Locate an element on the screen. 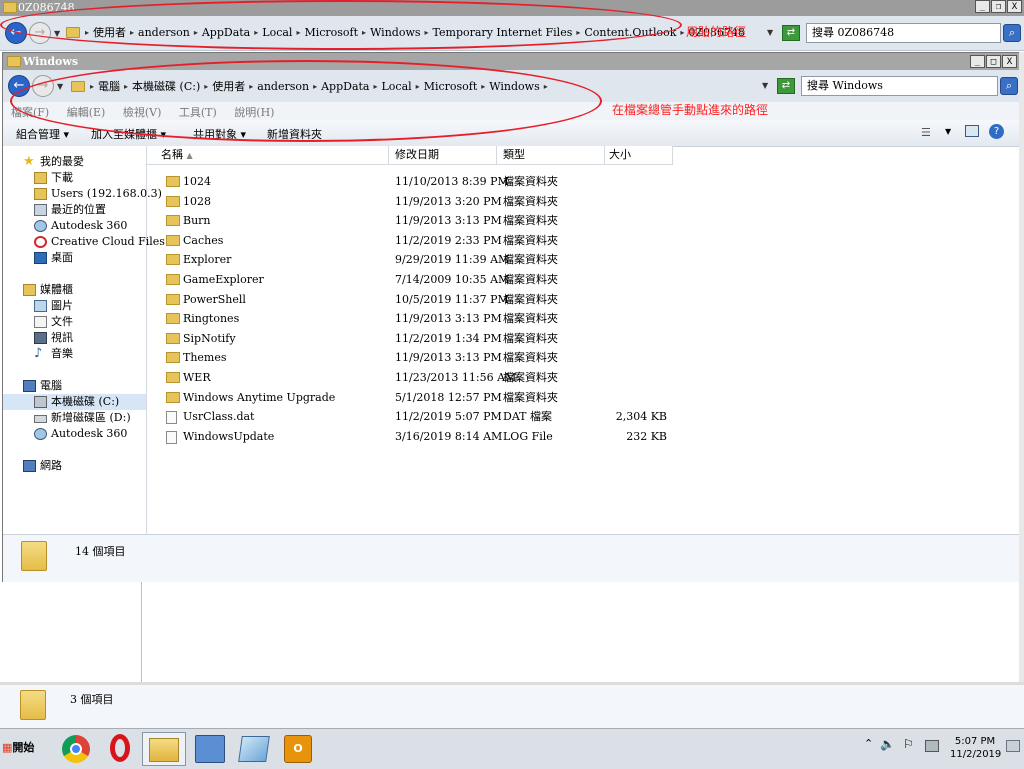  nav-item-autodesk-360-drive: Autodesk 360 is located at coordinates (74, 434).